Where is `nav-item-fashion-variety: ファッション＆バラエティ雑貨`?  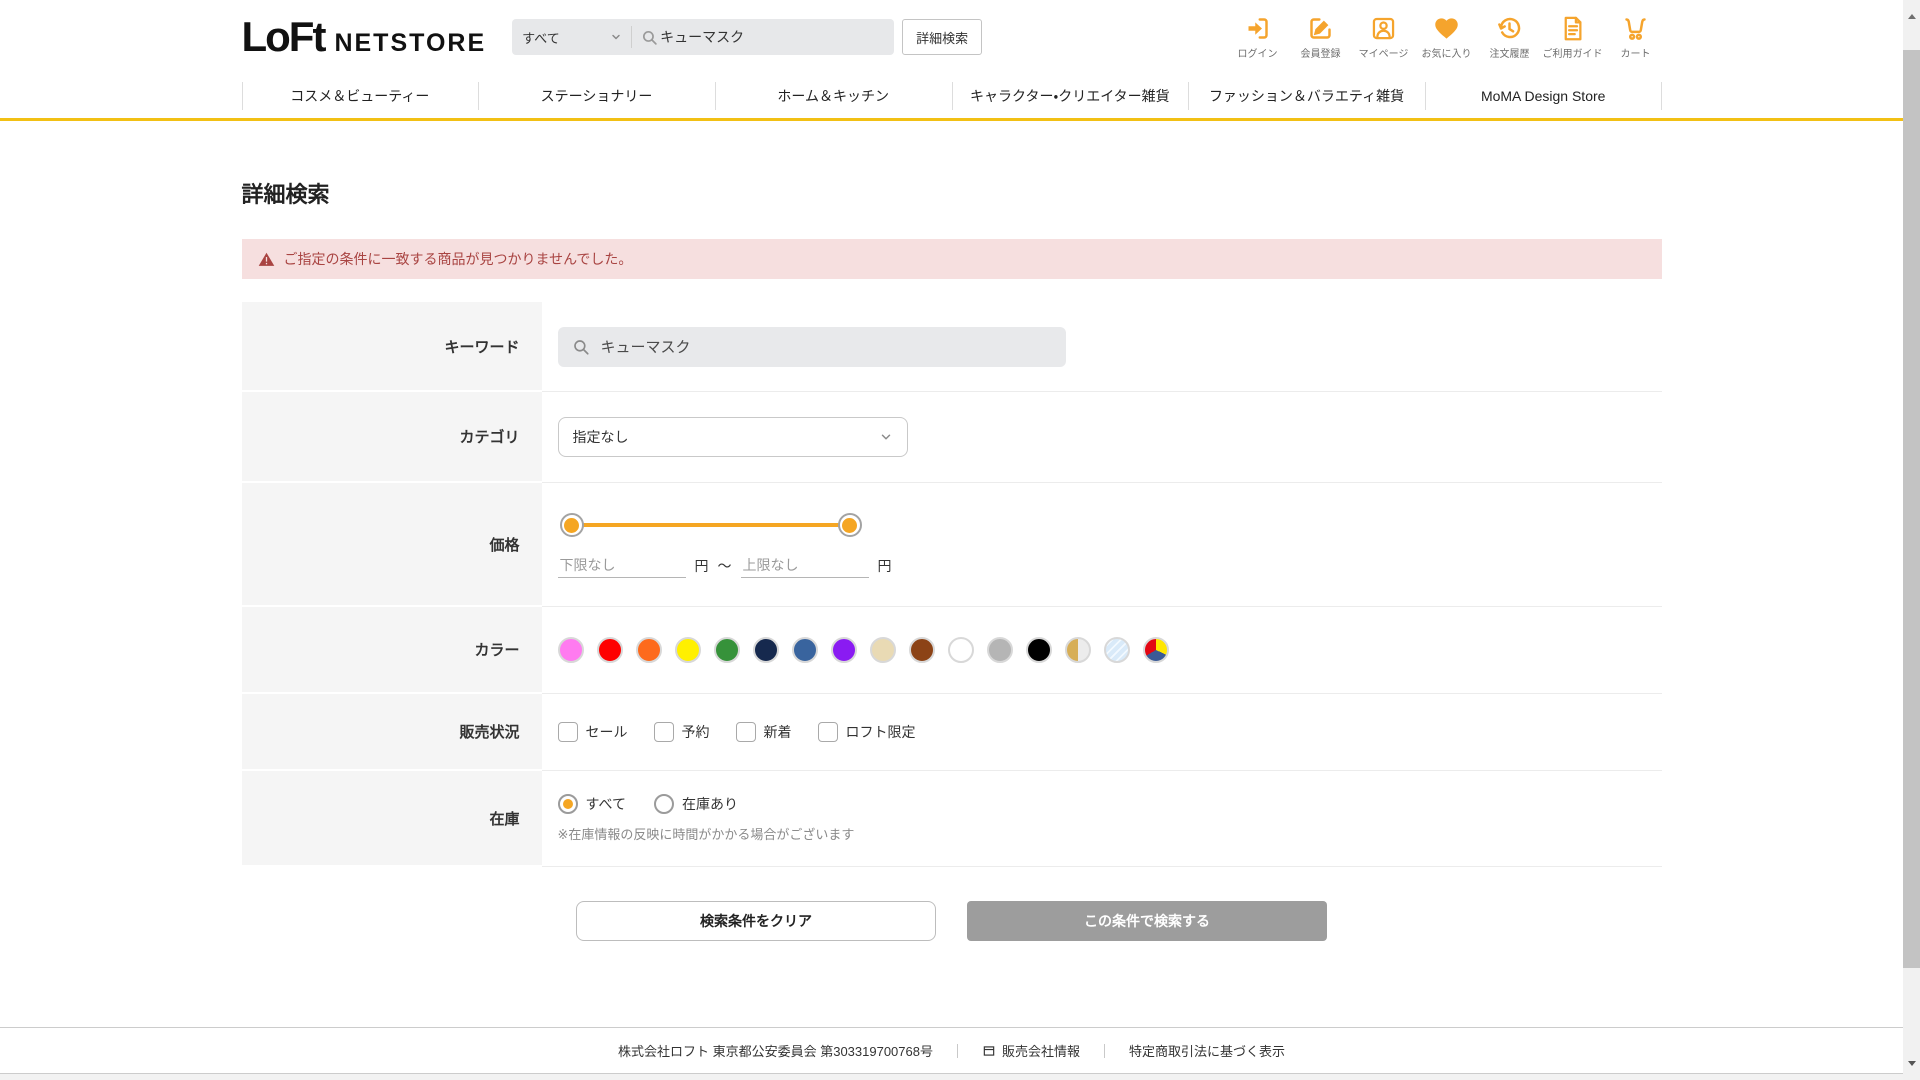 nav-item-fashion-variety: ファッション＆バラエティ雑貨 is located at coordinates (1306, 96).